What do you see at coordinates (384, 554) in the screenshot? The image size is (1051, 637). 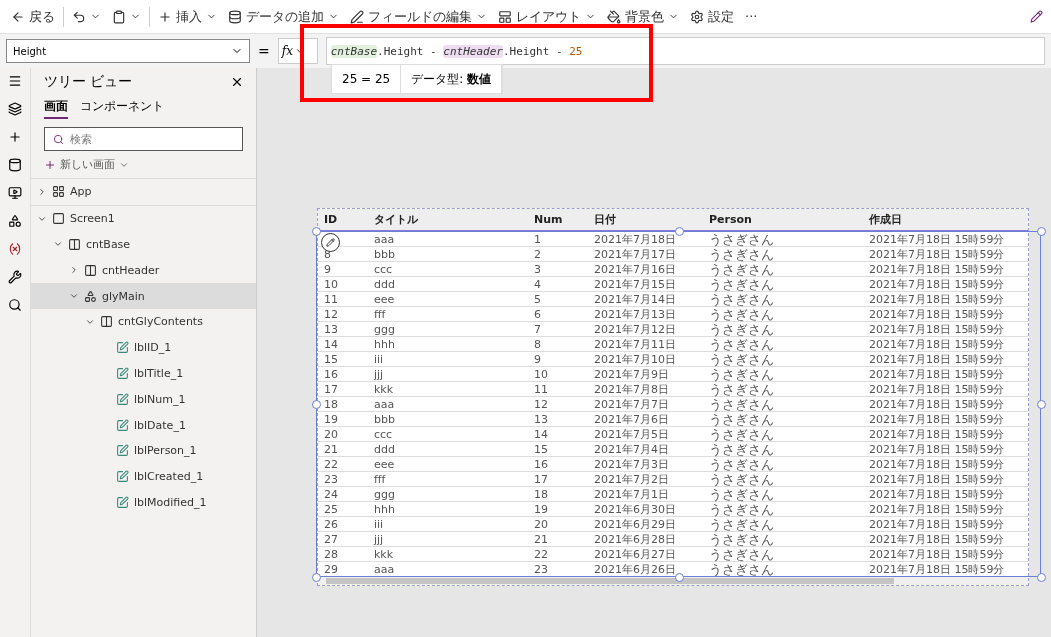 I see `table-cell-text: kkk` at bounding box center [384, 554].